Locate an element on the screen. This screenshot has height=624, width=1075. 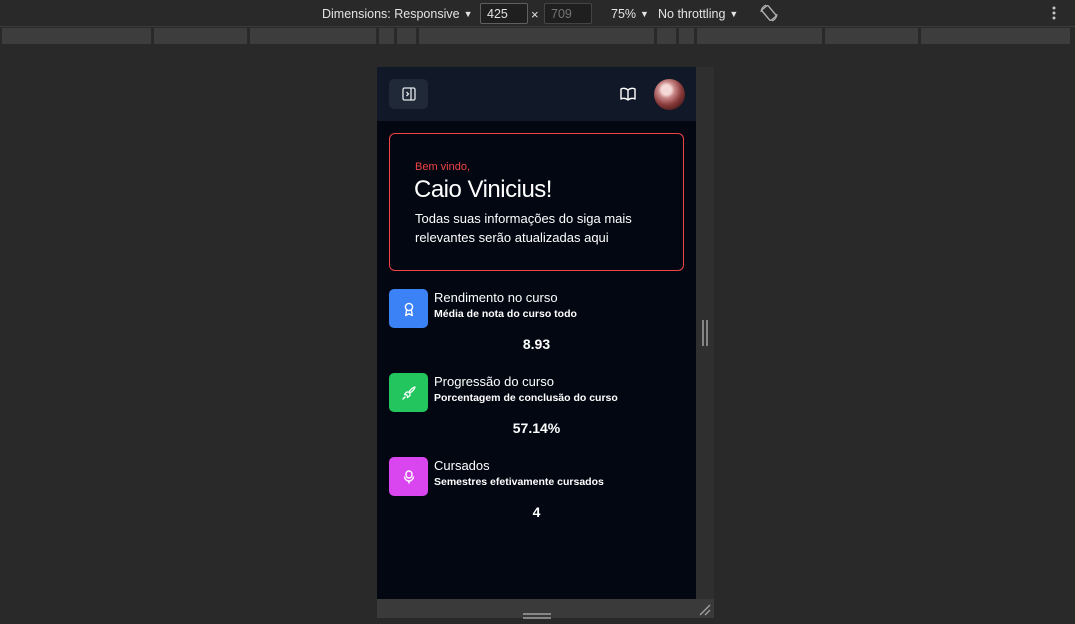
app-header is located at coordinates (536, 94).